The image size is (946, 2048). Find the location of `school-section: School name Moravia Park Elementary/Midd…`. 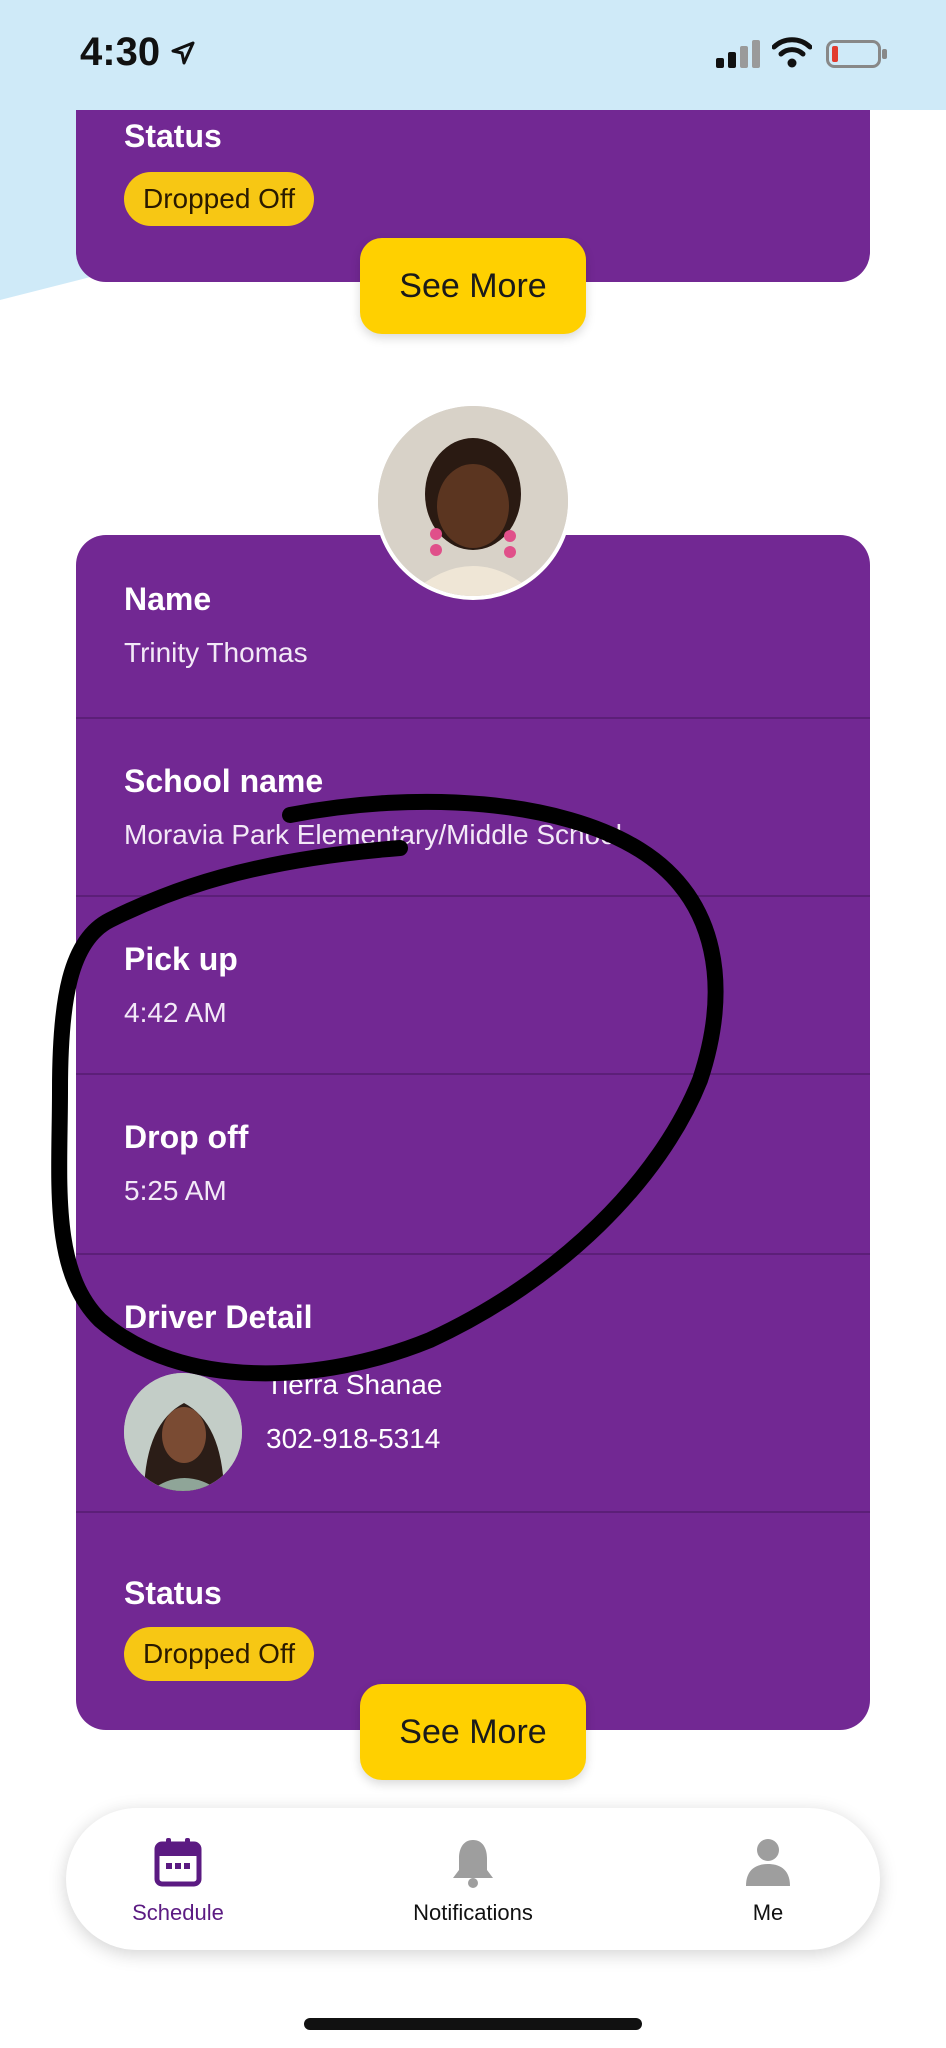

school-section: School name Moravia Park Elementary/Midd… is located at coordinates (473, 807).